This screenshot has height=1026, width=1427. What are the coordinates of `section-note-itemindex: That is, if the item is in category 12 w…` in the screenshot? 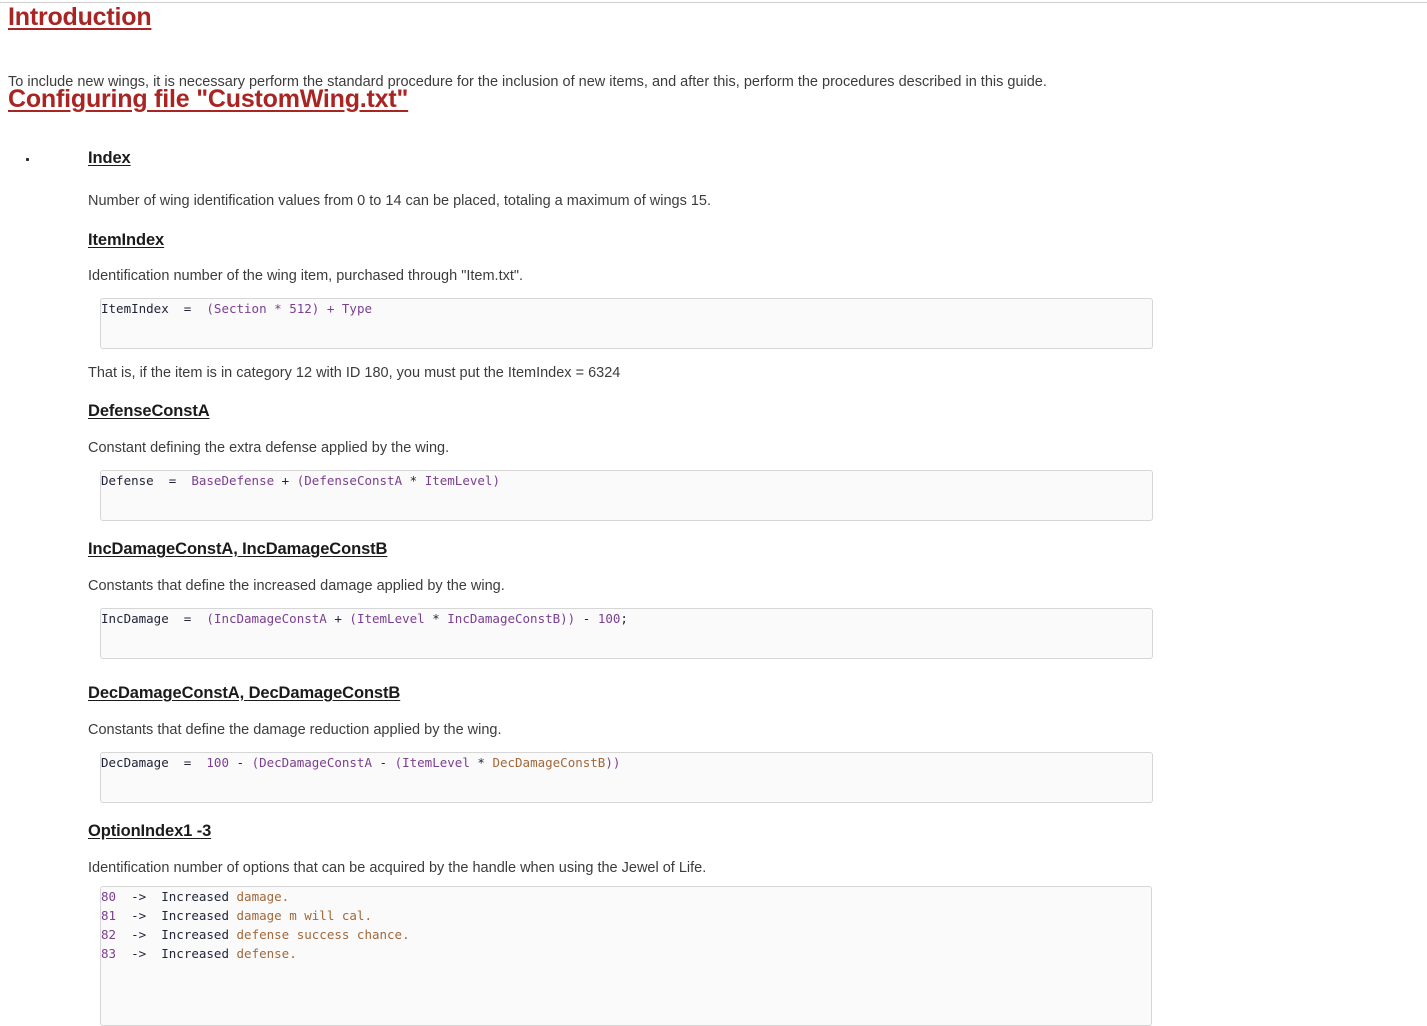 It's located at (354, 373).